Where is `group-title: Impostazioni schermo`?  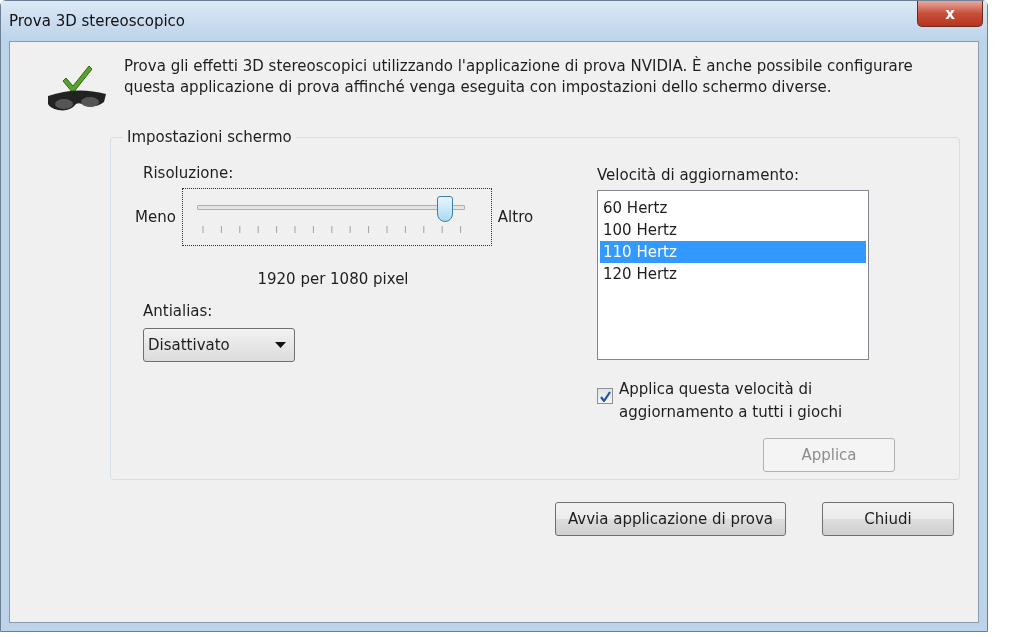 group-title: Impostazioni schermo is located at coordinates (209, 137).